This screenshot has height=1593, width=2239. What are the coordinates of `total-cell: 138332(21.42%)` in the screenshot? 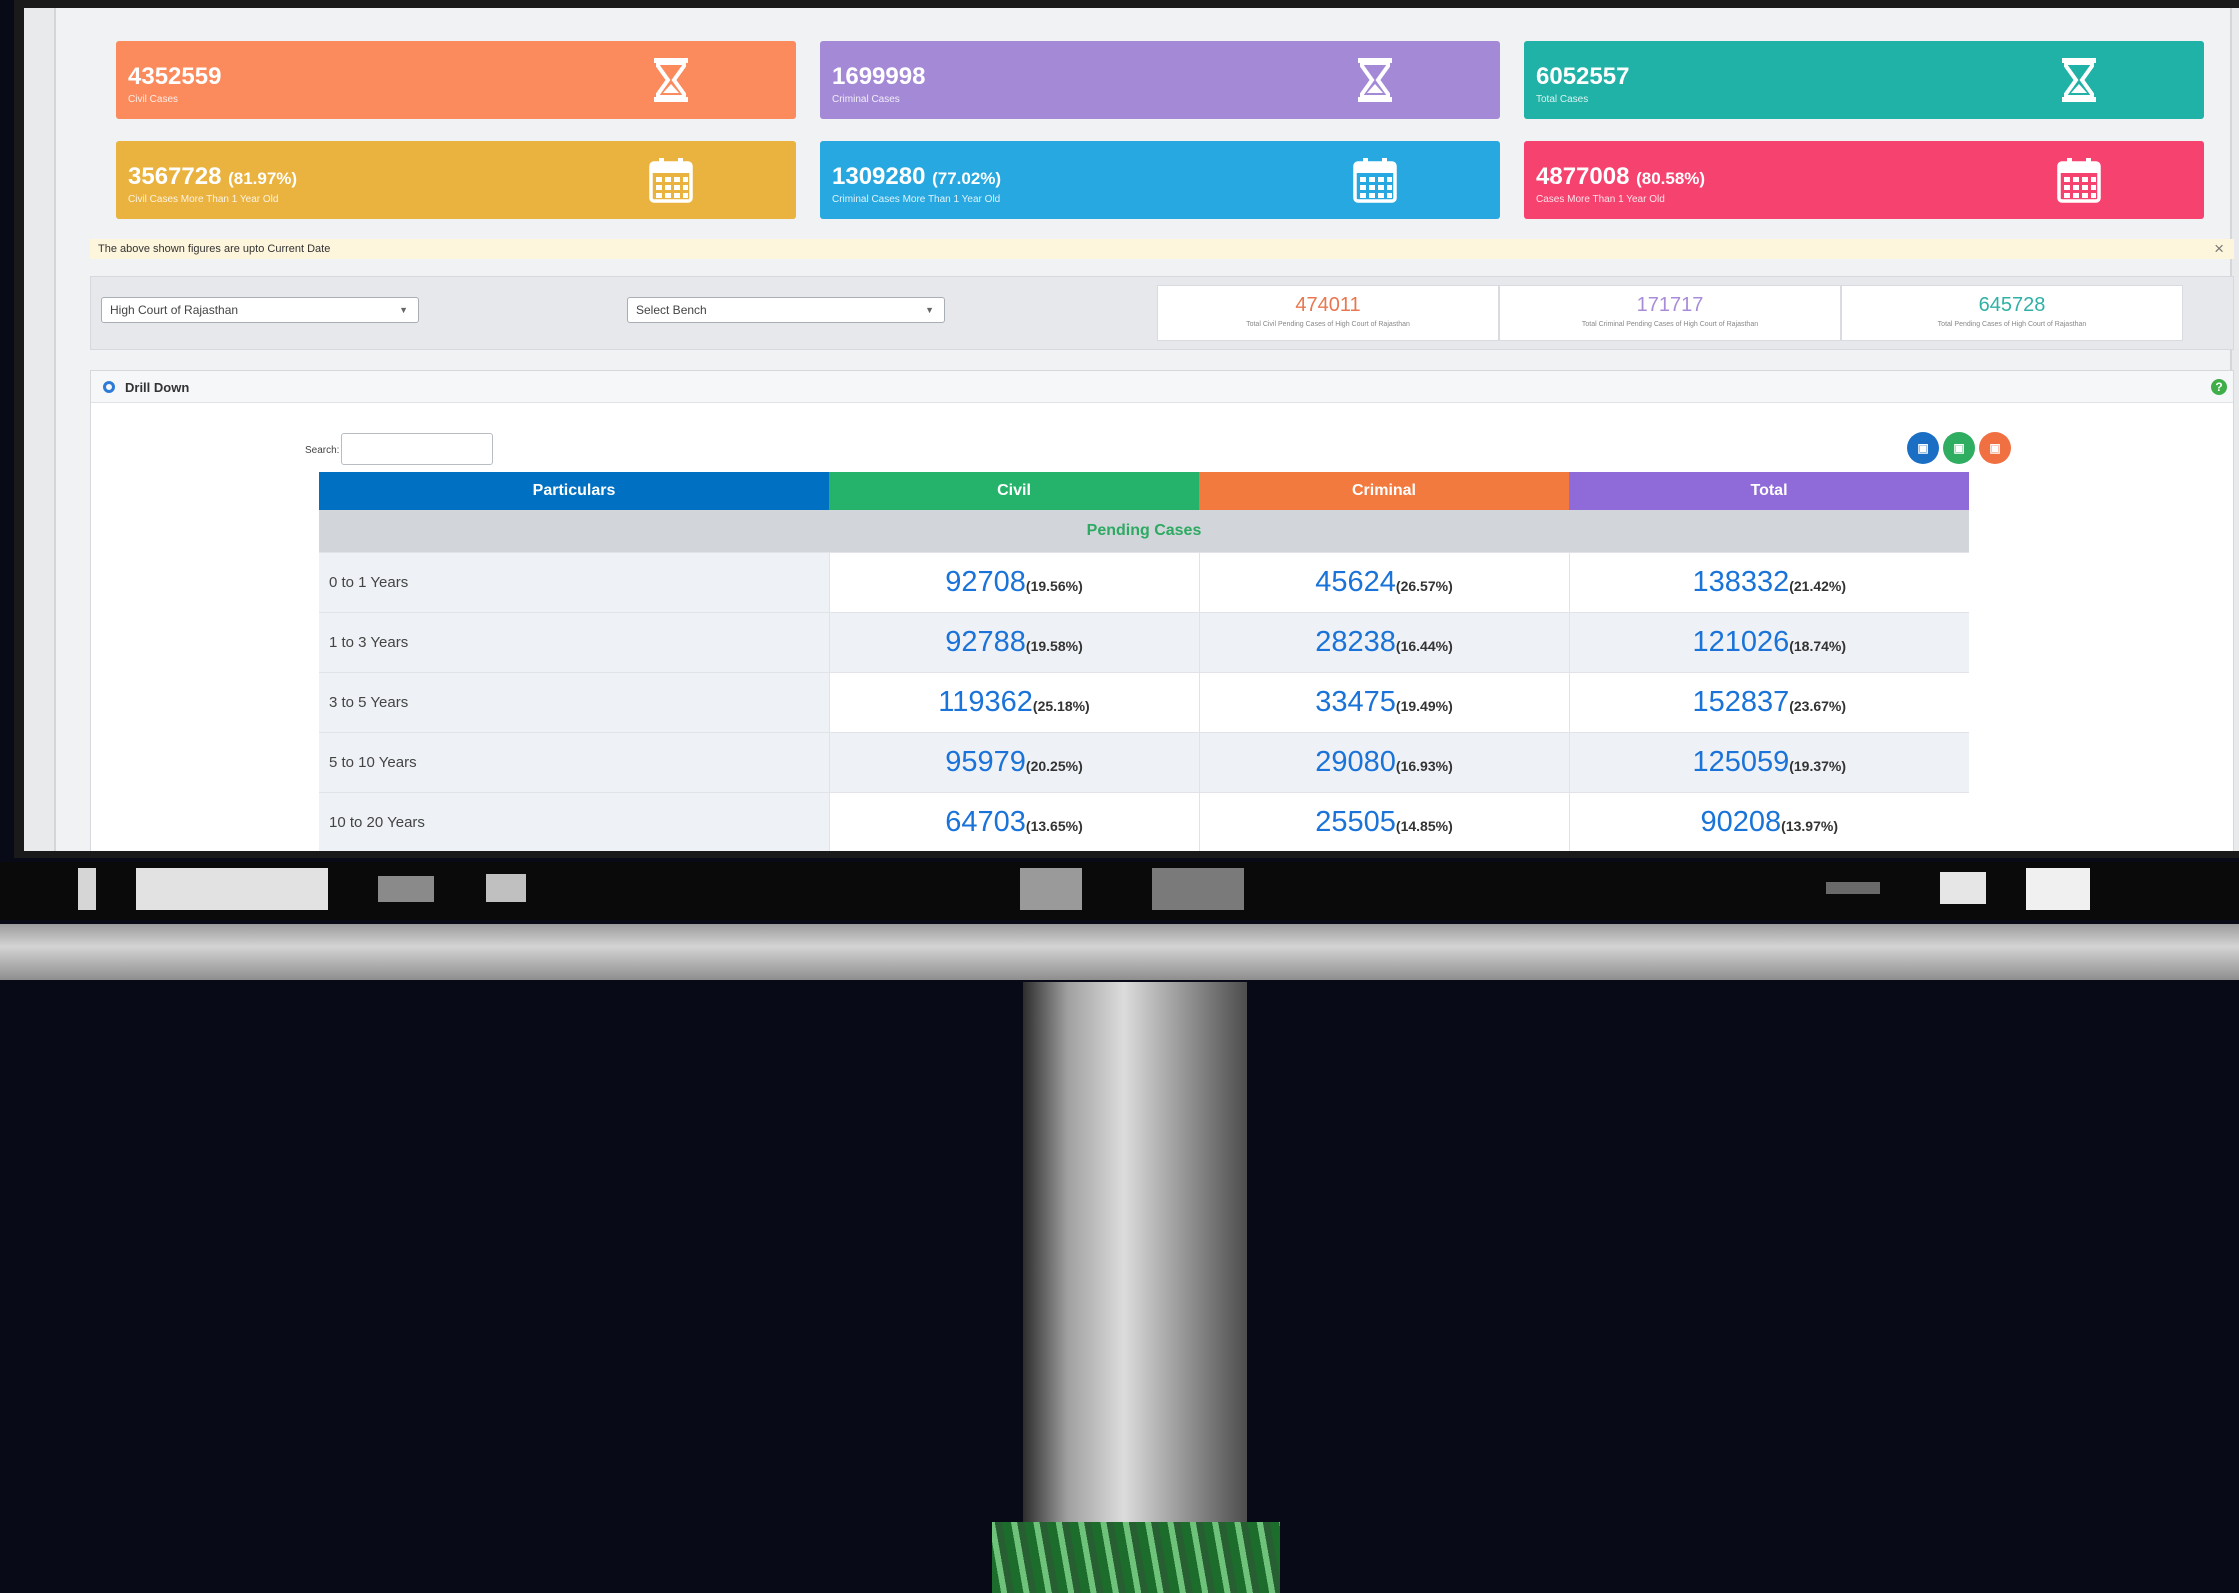 It's located at (1768, 582).